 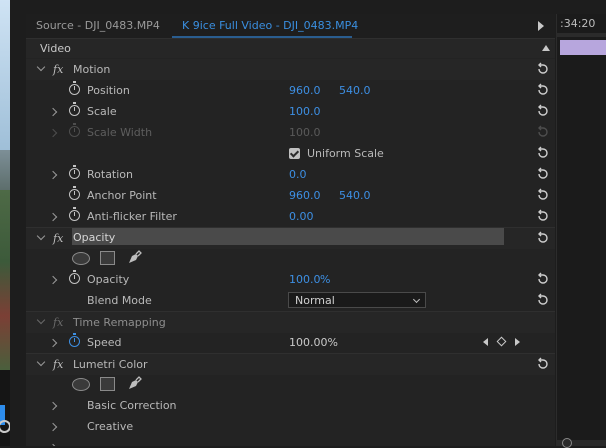 What do you see at coordinates (517, 342) in the screenshot?
I see `next-keyframe-icon` at bounding box center [517, 342].